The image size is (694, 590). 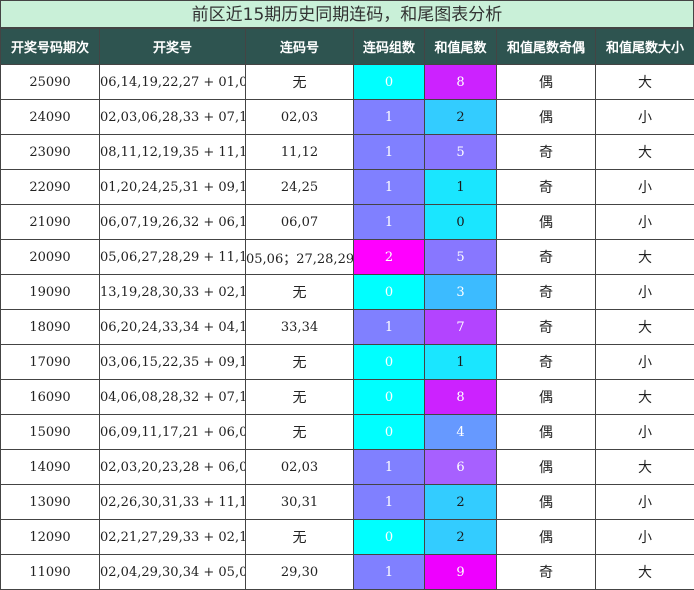 I want to click on draw-numbers-cell: 08,11,12,19,35 + 11,12, so click(x=173, y=152).